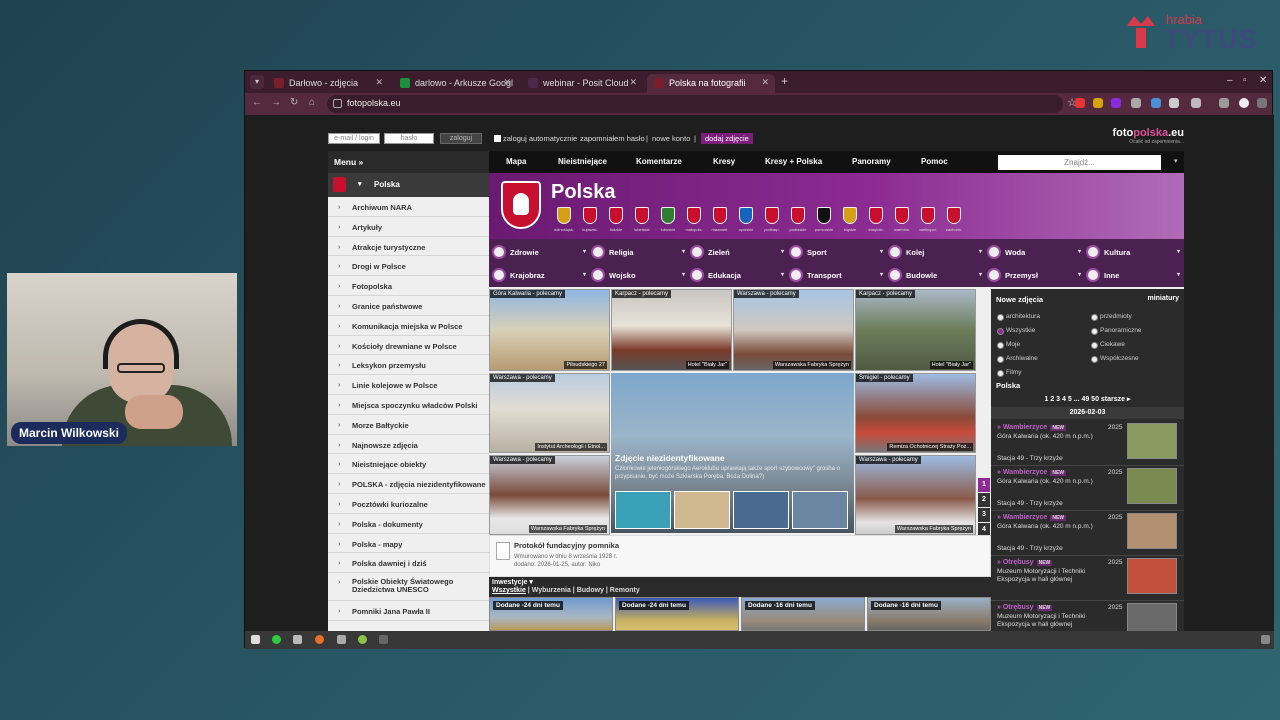  What do you see at coordinates (984, 500) in the screenshot?
I see `pager-button: 2` at bounding box center [984, 500].